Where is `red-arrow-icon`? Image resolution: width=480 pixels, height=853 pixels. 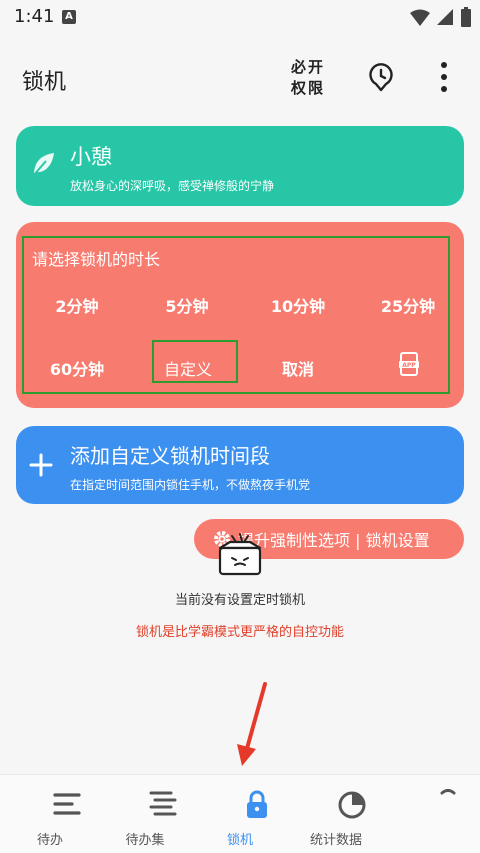
red-arrow-icon is located at coordinates (252, 724).